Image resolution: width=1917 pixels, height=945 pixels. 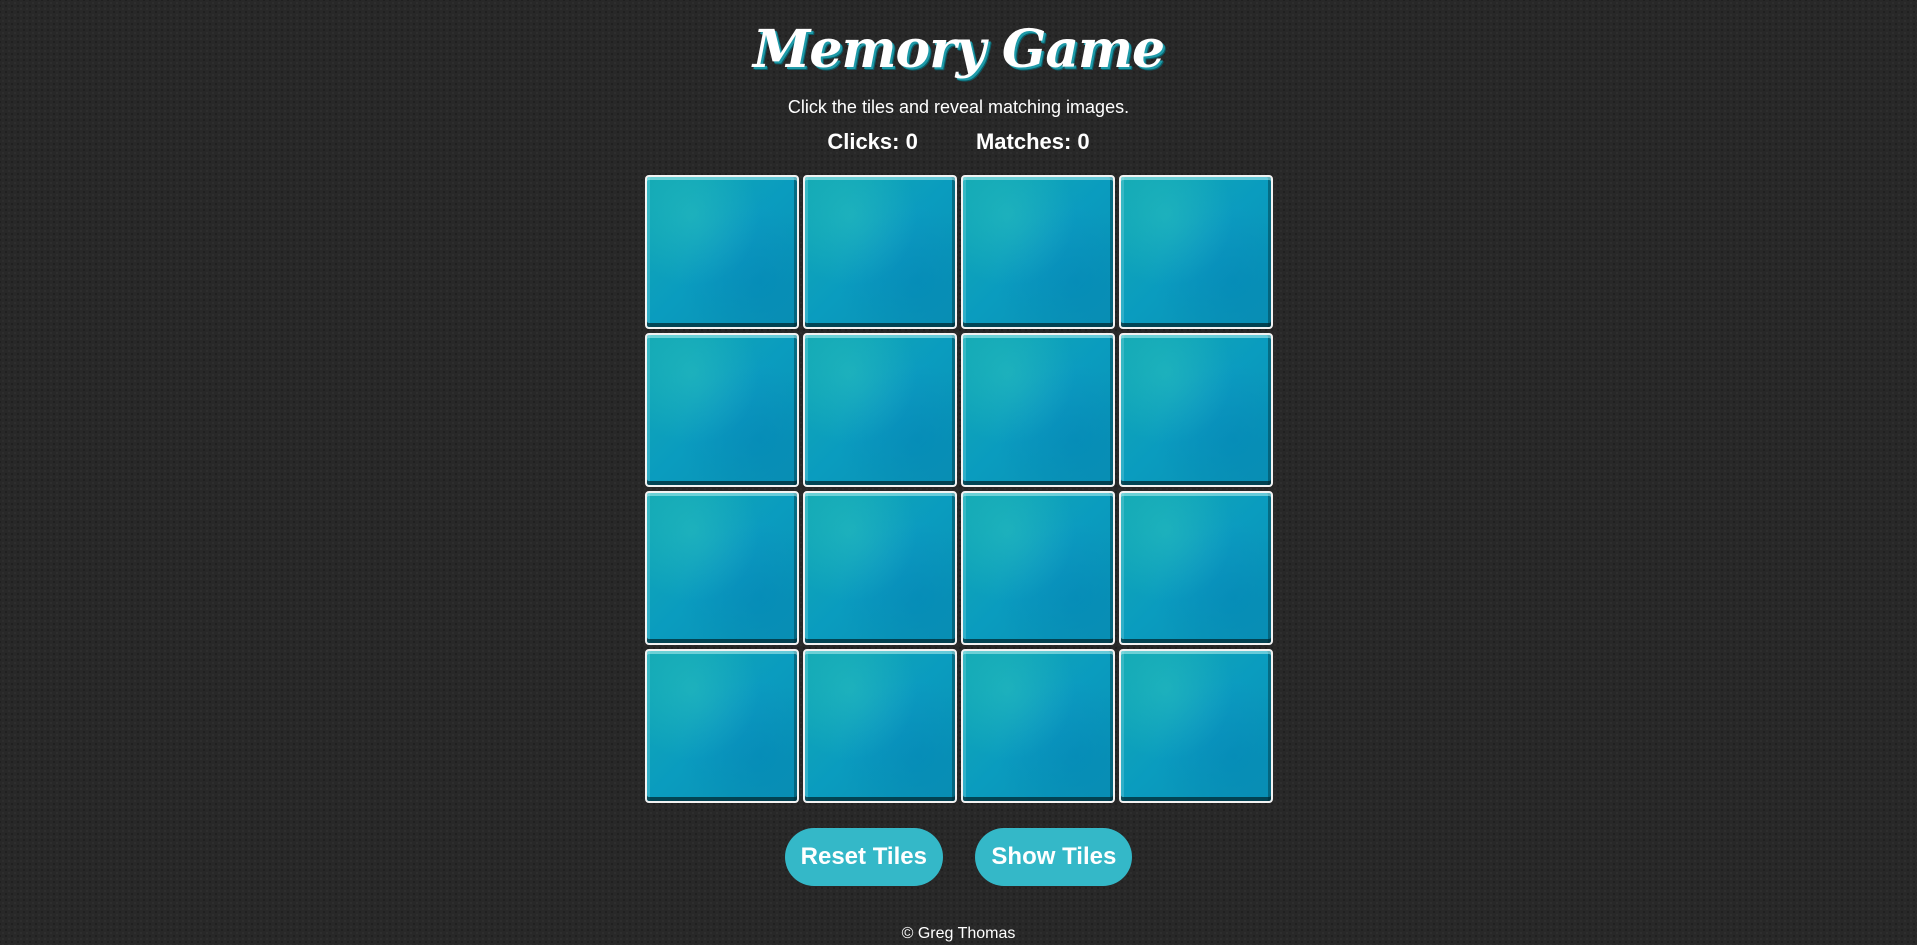 I want to click on game-stats: Clicks: 0 Matches: 0, so click(x=958, y=142).